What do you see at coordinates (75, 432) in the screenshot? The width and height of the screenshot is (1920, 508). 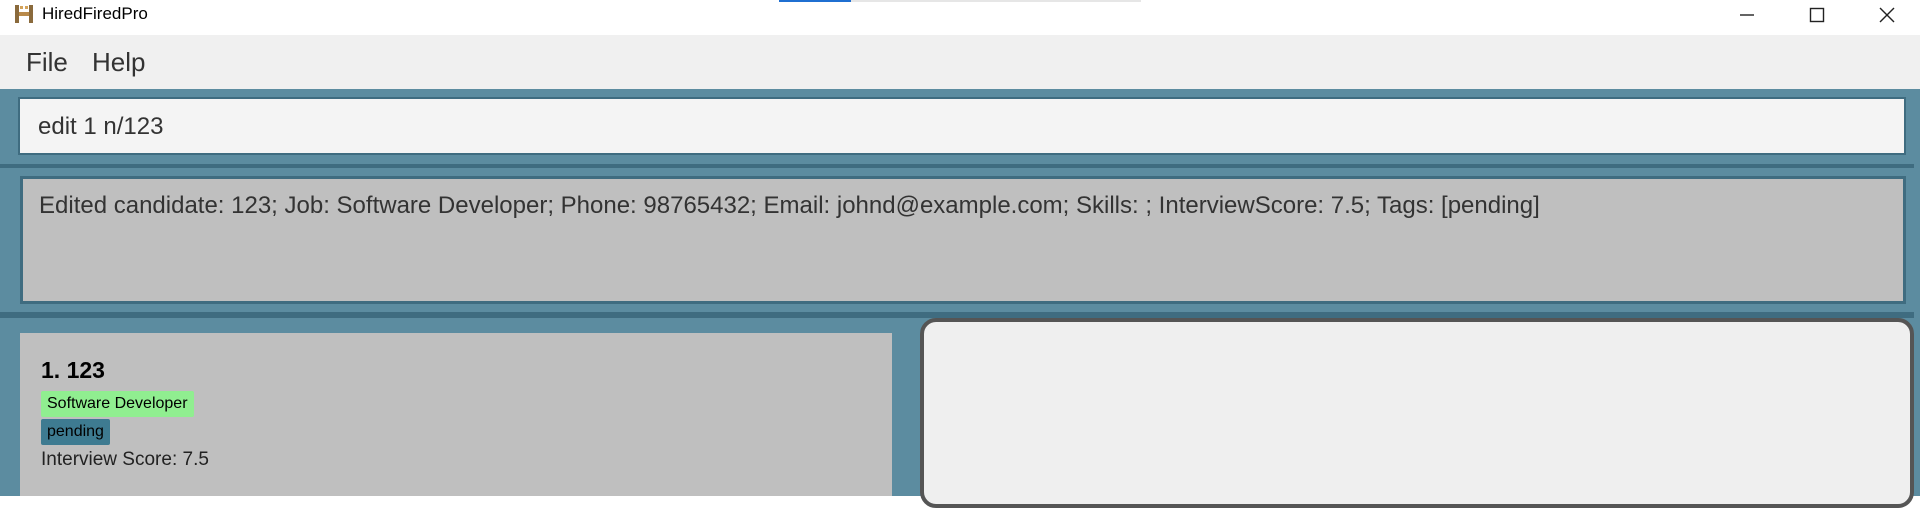 I see `tag-badge: pending` at bounding box center [75, 432].